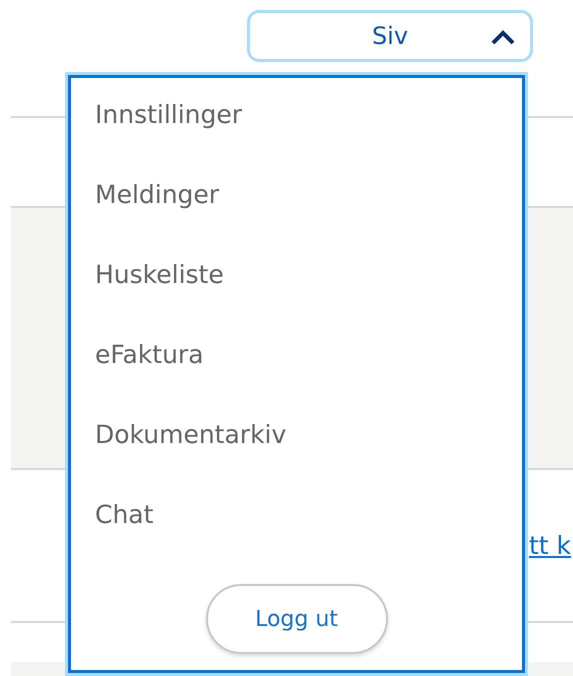 The image size is (573, 676). Describe the element at coordinates (159, 300) in the screenshot. I see `menu-item: Huskeliste` at that location.